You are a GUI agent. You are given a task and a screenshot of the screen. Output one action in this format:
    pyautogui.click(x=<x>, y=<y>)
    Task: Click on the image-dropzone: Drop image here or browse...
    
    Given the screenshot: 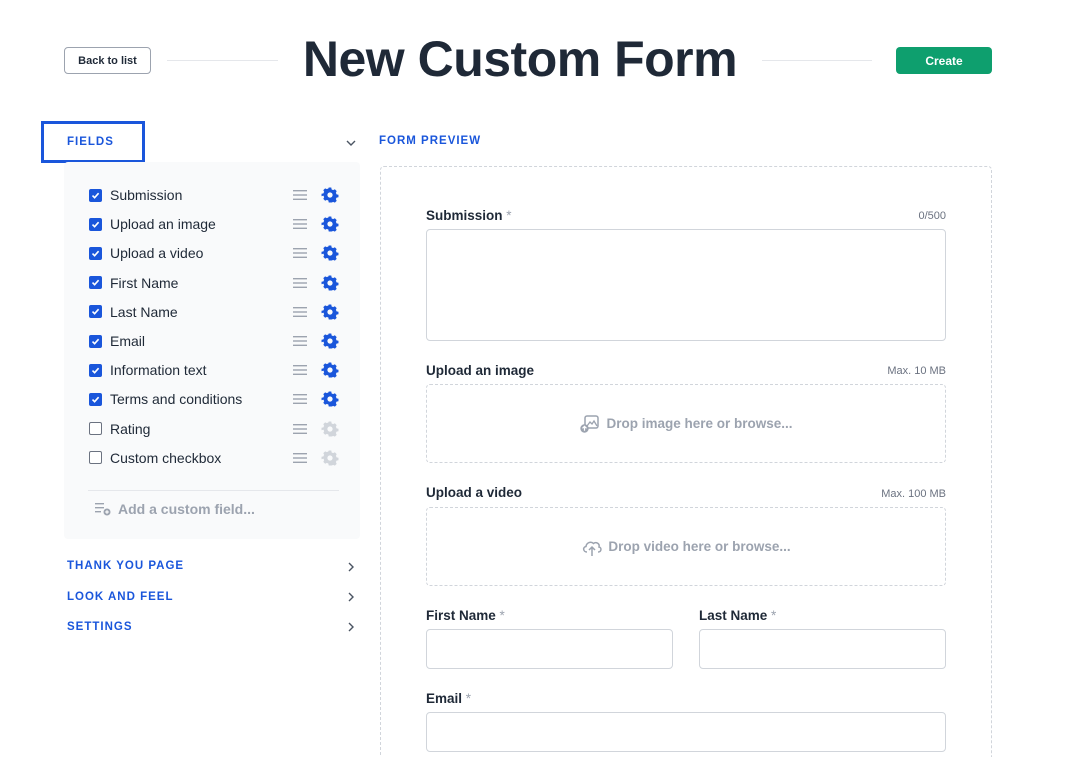 What is the action you would take?
    pyautogui.click(x=686, y=423)
    